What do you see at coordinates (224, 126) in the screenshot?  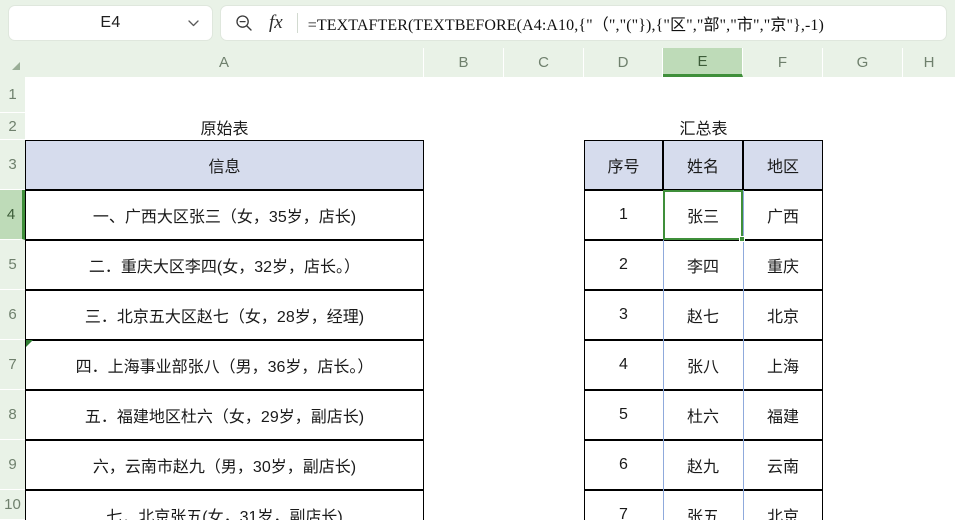 I see `source-table-title: 原始表` at bounding box center [224, 126].